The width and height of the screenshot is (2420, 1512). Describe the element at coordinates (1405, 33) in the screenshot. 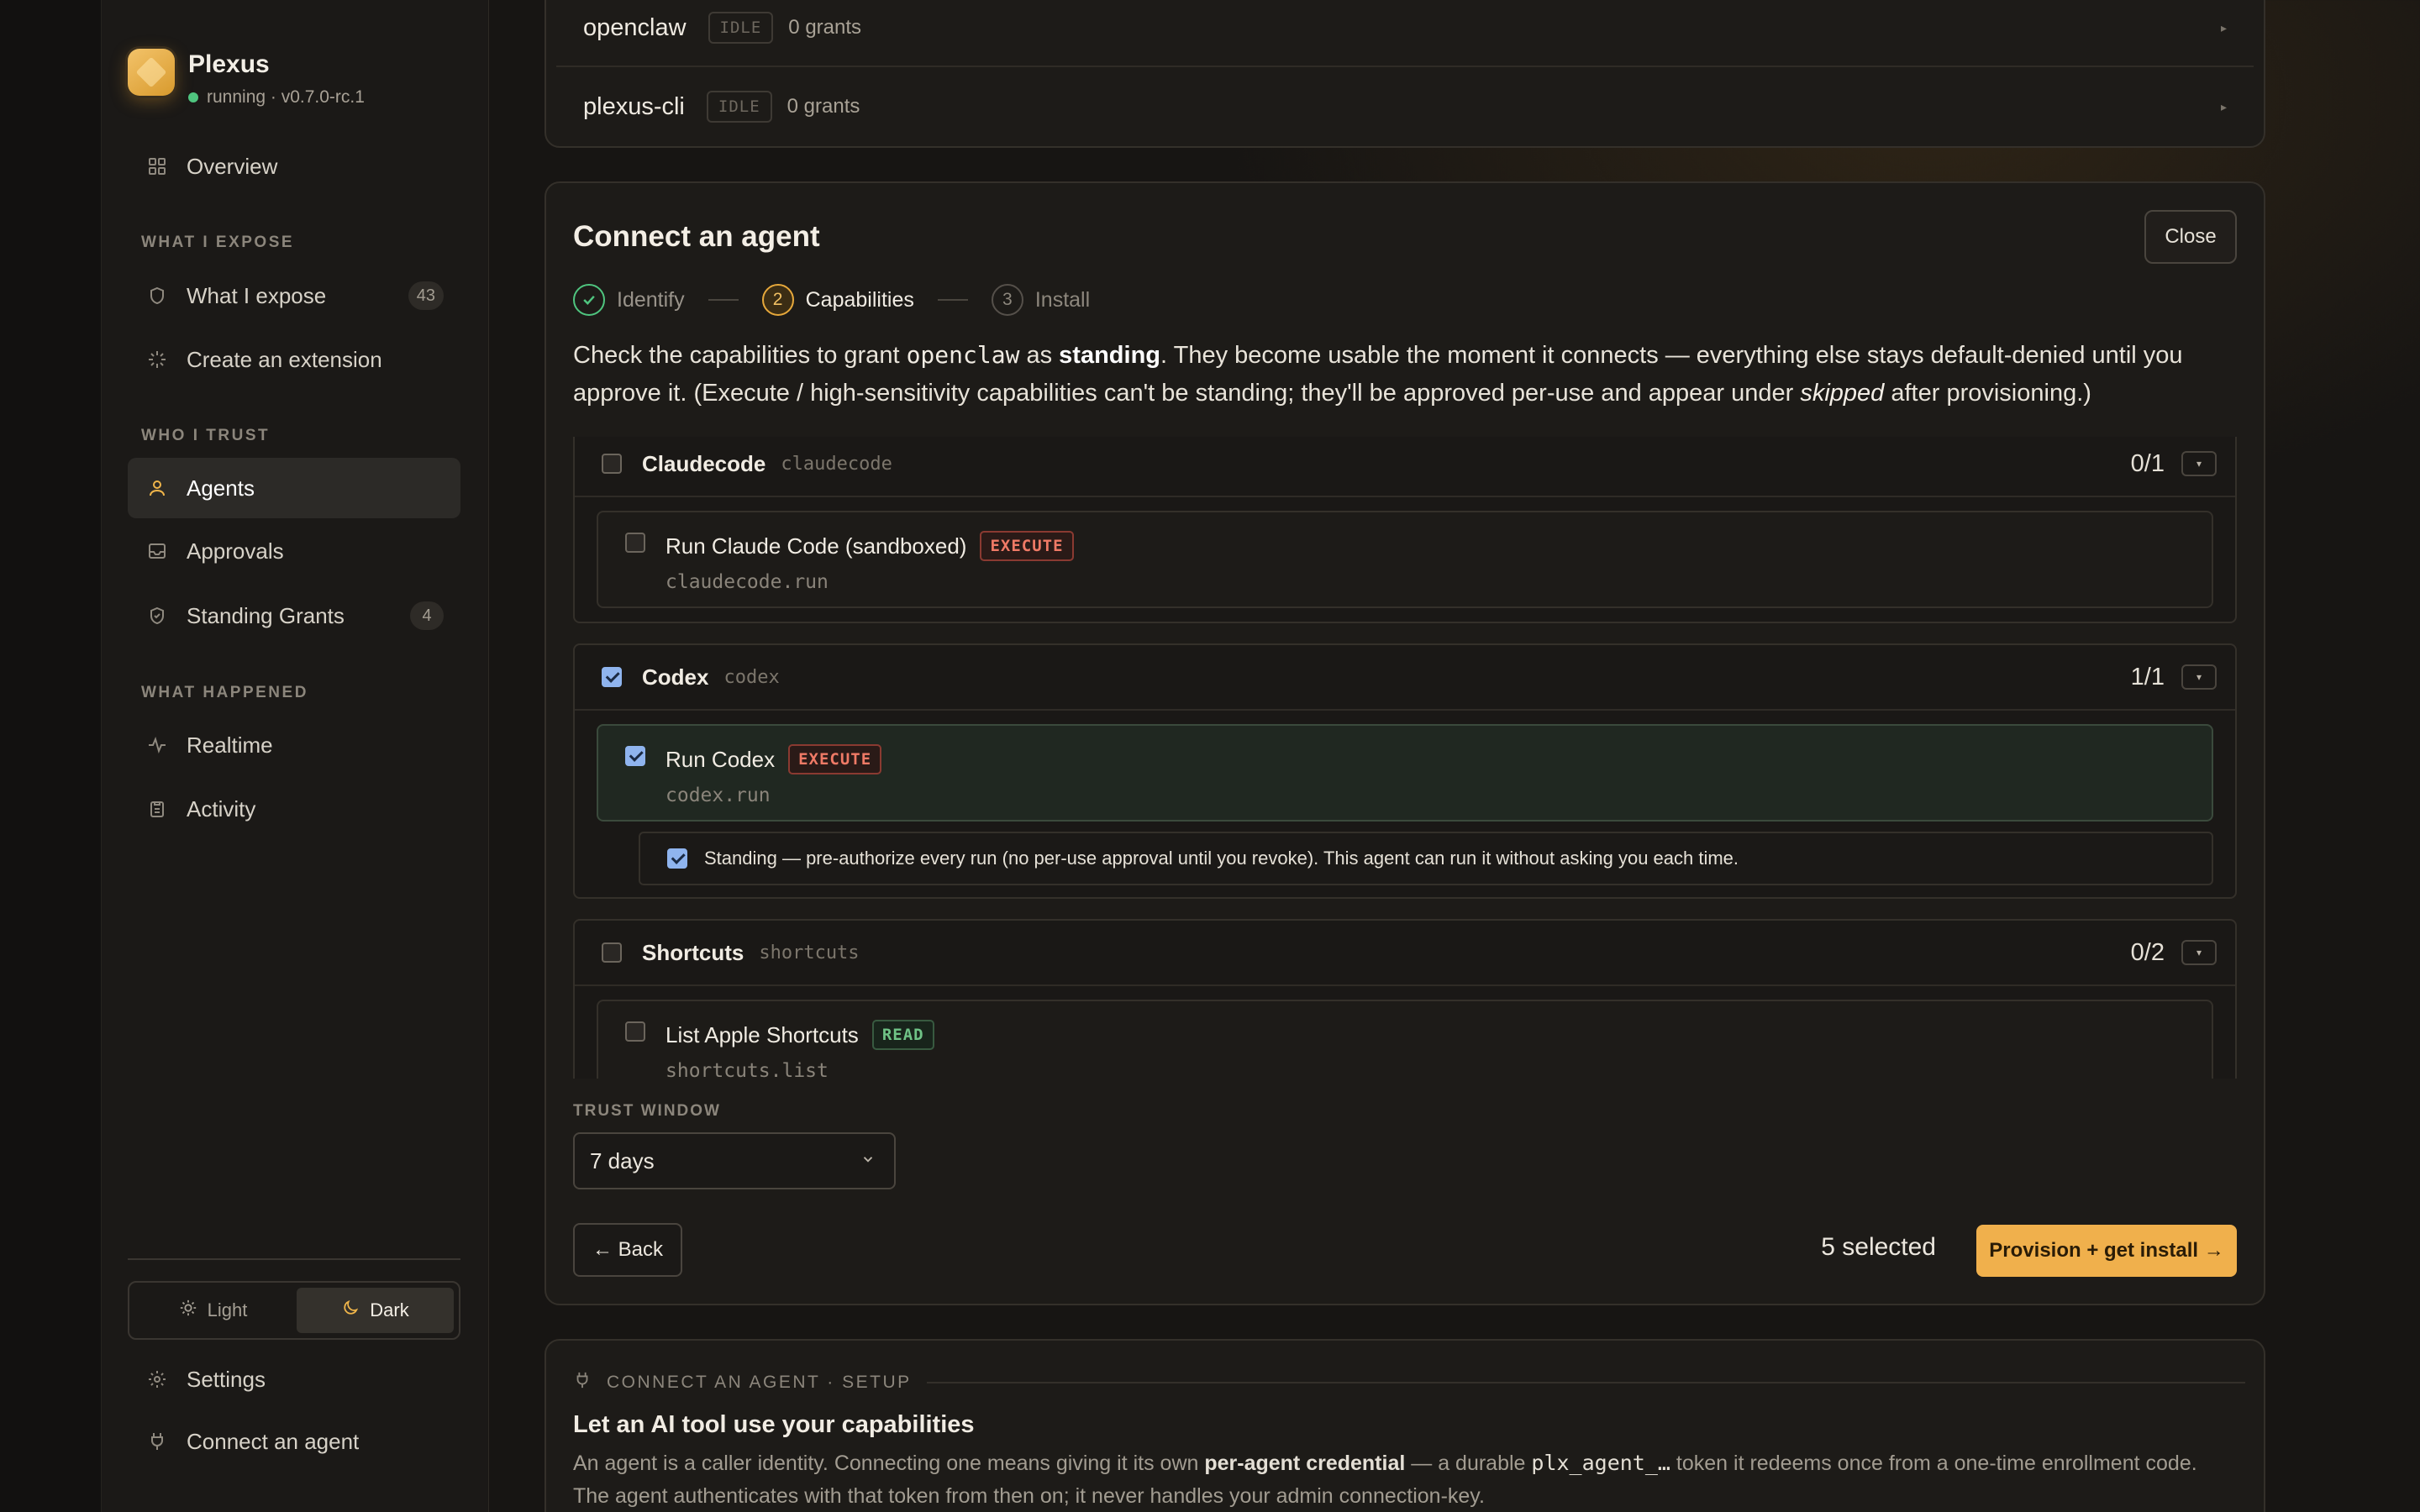

I see `agent-row-openclaw: openclaw IDLE 0 grants ▸` at that location.